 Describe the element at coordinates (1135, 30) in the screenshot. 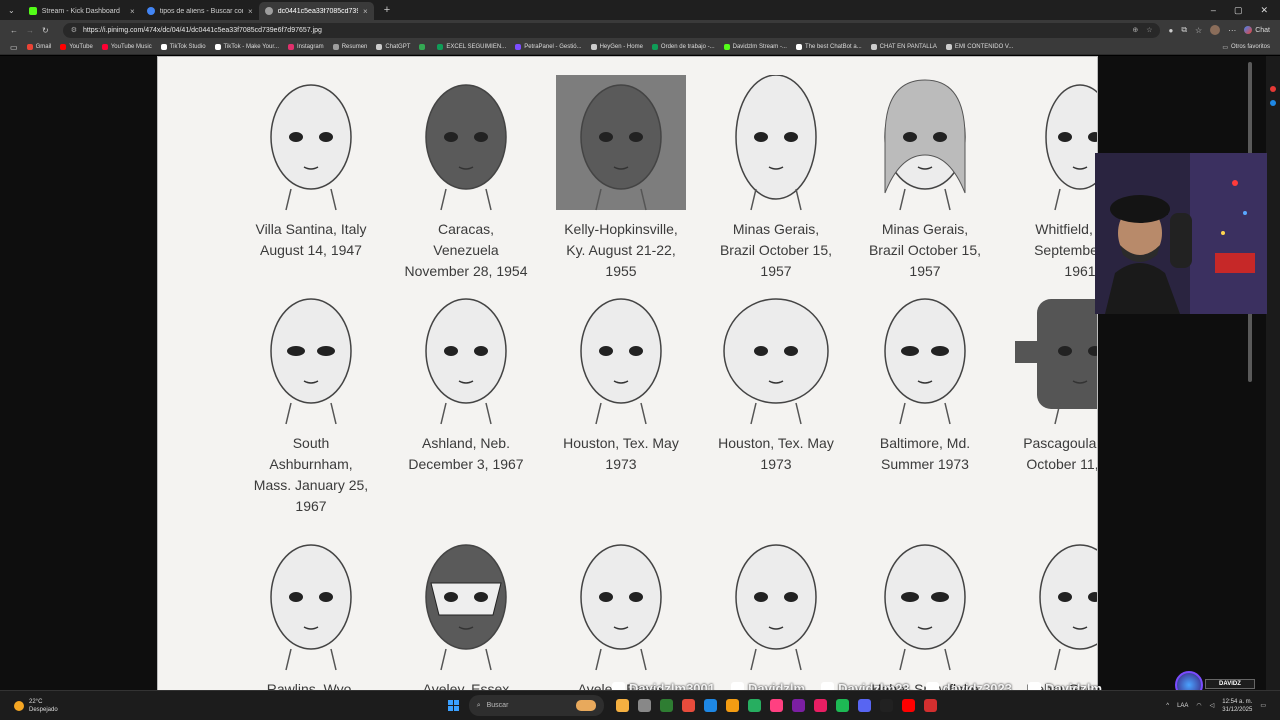

I see `zoom-icon: ⊕` at that location.